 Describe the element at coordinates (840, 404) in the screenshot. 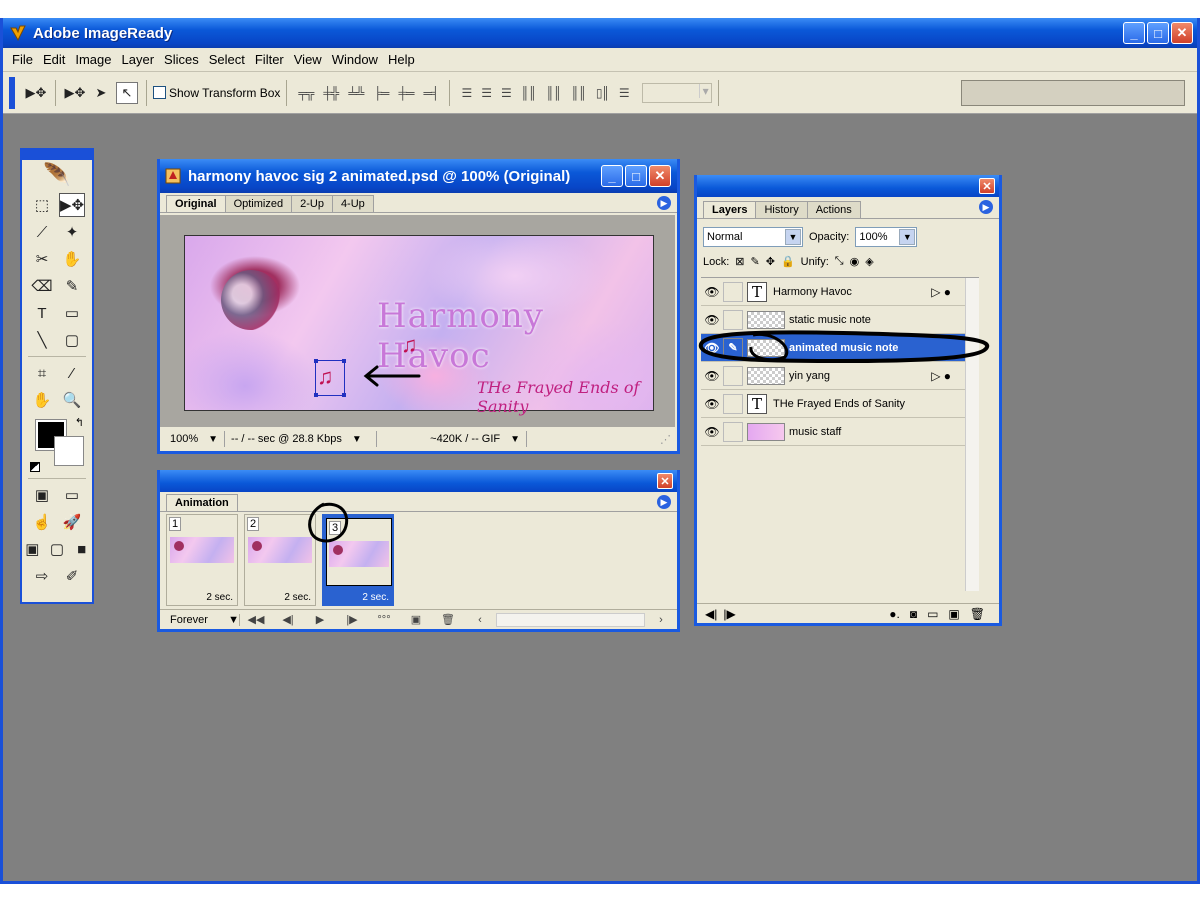

I see `layer-row: 👁 T THe Frayed Ends of Sanity` at that location.